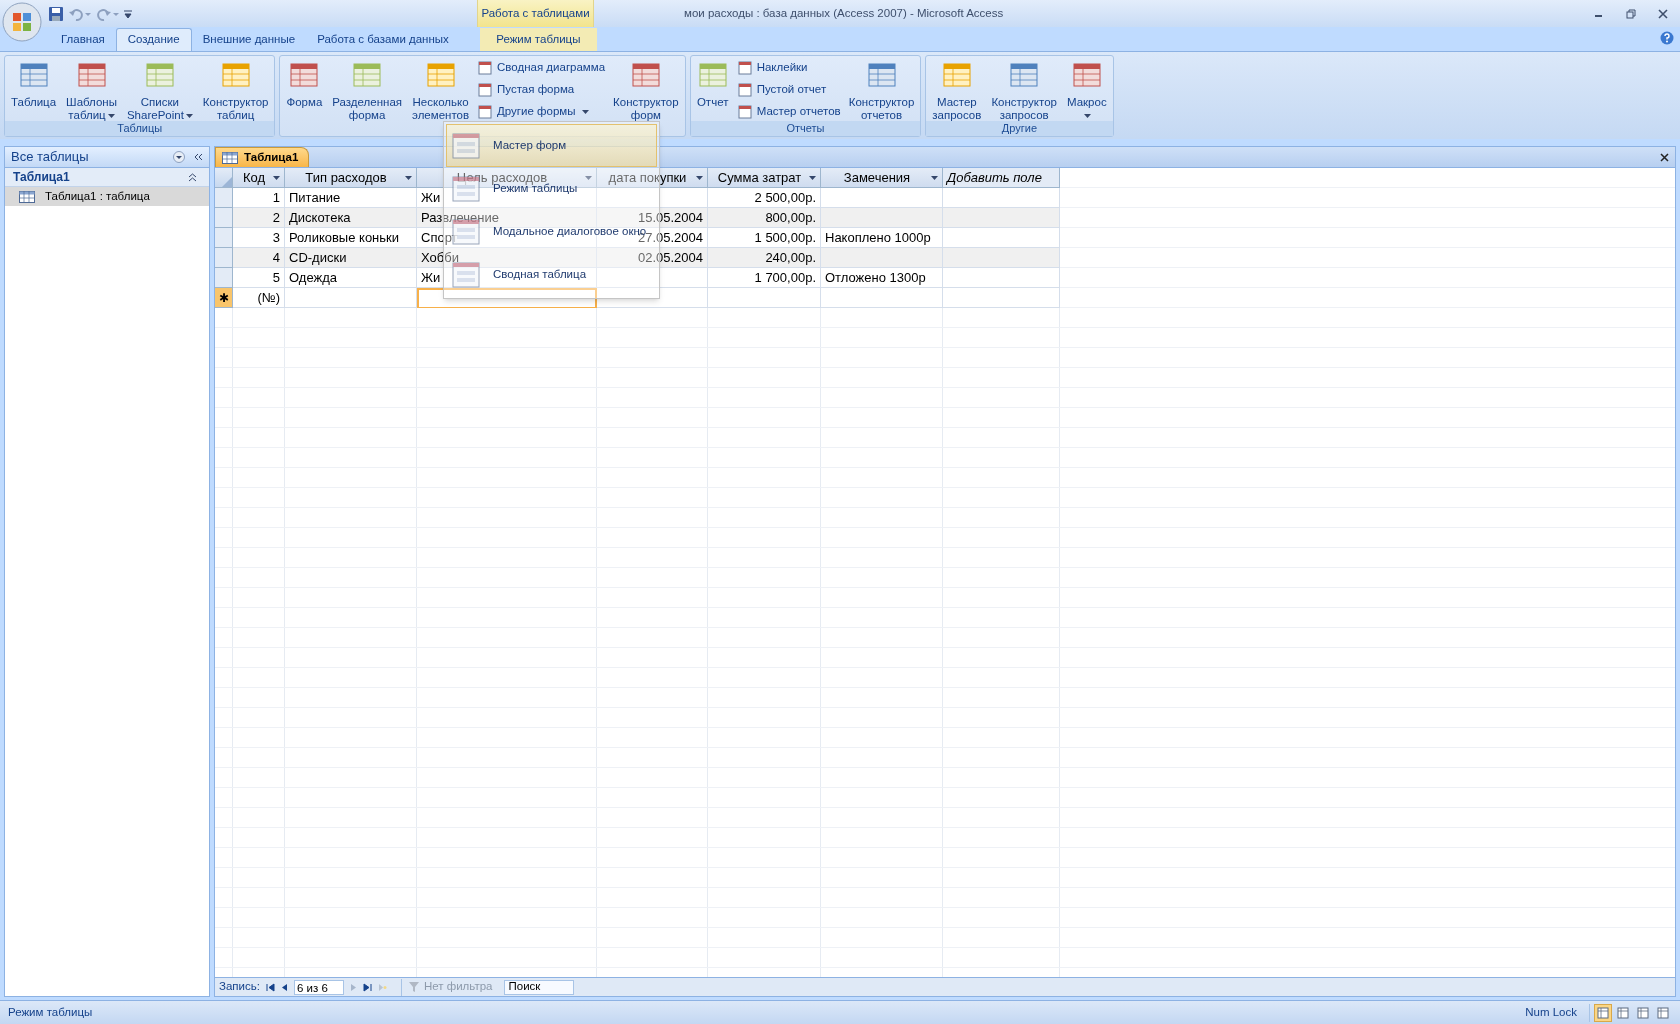 This screenshot has height=1024, width=1680. Describe the element at coordinates (652, 258) in the screenshot. I see `table-cell: 02.05.2004` at that location.